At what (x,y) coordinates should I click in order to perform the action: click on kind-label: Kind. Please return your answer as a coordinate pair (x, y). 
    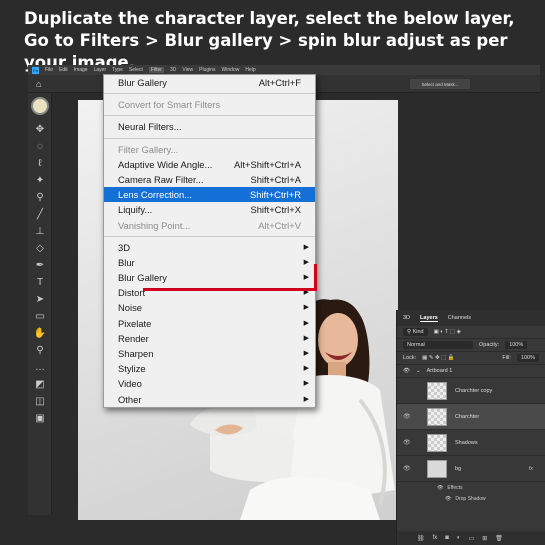
    Looking at the image, I should click on (418, 332).